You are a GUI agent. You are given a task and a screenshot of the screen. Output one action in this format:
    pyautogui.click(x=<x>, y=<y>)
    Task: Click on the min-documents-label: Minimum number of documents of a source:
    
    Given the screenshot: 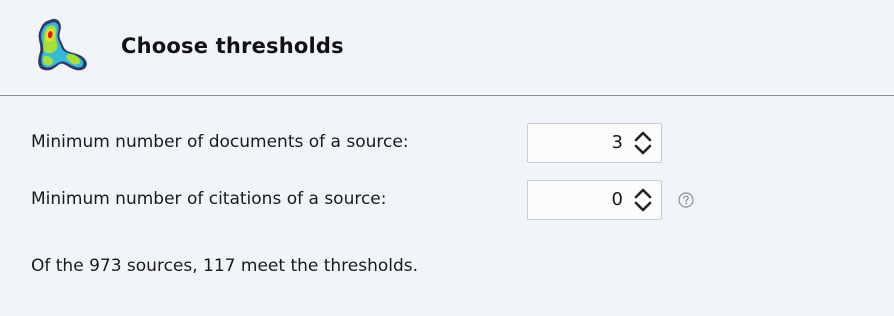 What is the action you would take?
    pyautogui.click(x=220, y=142)
    